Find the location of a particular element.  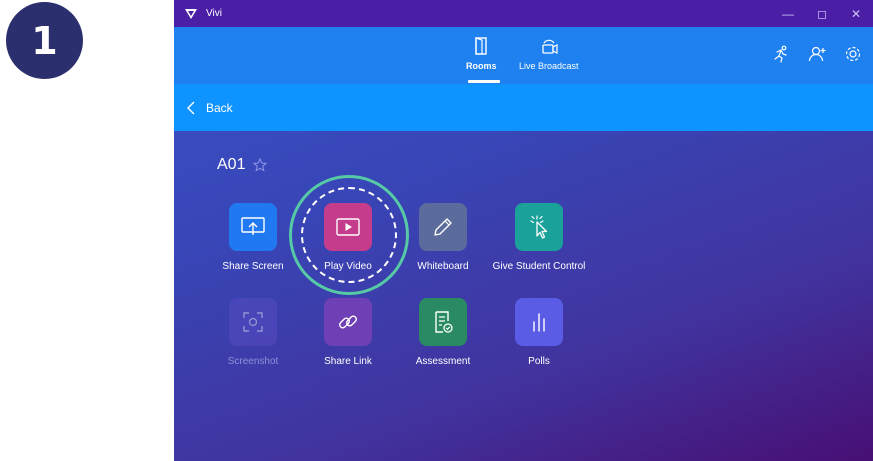

assessment-icon is located at coordinates (443, 322).